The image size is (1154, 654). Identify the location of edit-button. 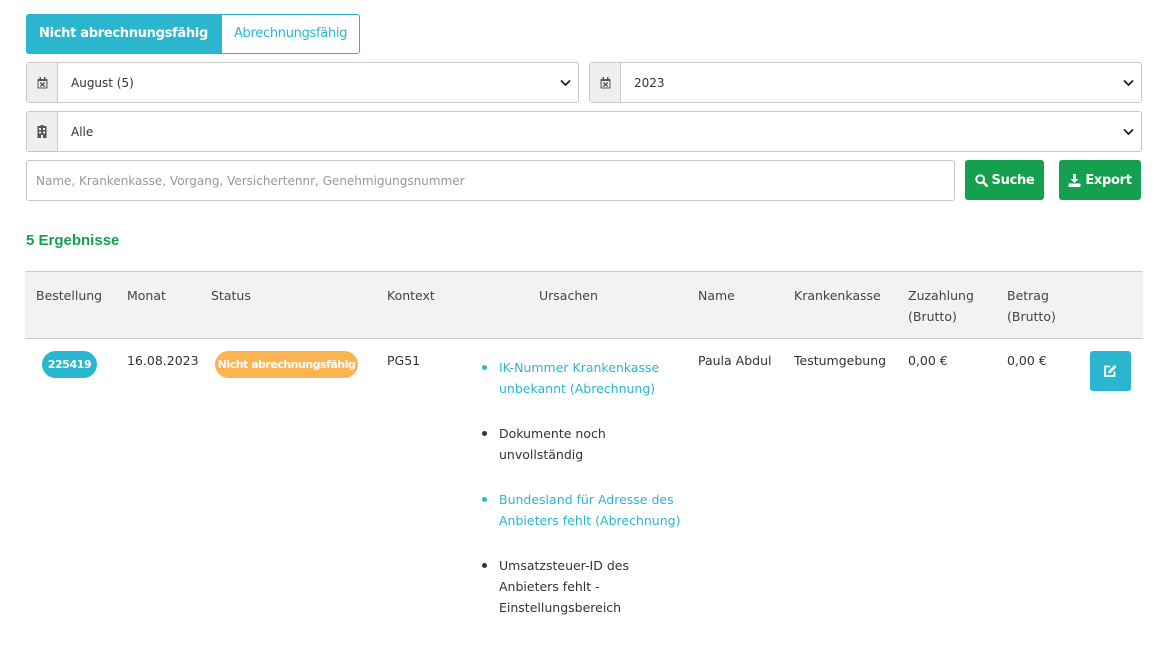
(1110, 371).